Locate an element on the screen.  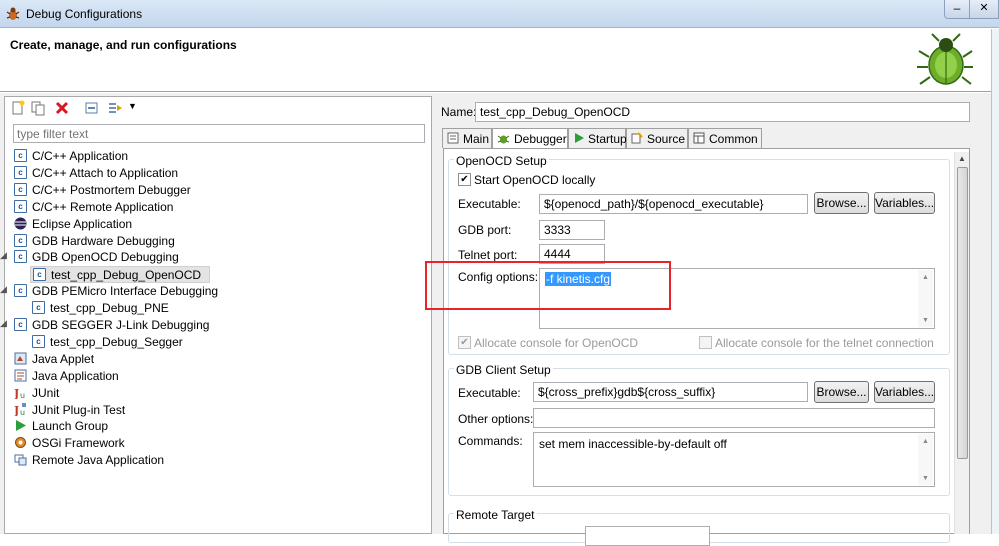
tree-item-label: C/C++ Remote Application is located at coordinates (103, 206).